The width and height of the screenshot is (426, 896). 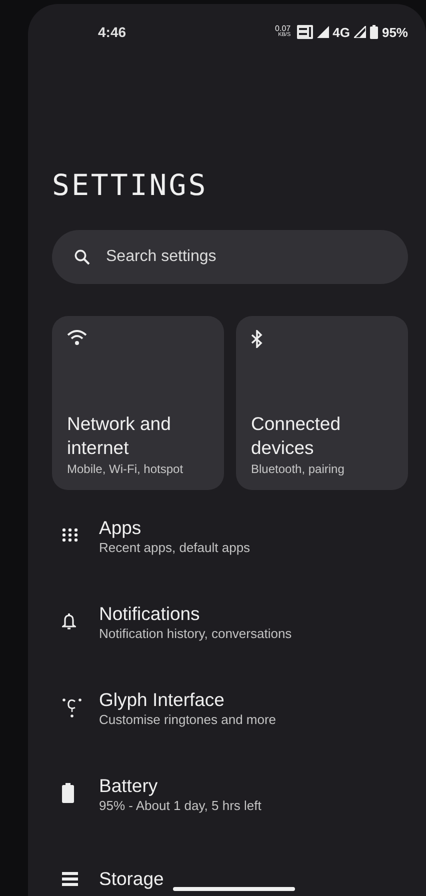 What do you see at coordinates (112, 32) in the screenshot?
I see `status-time: 4:46` at bounding box center [112, 32].